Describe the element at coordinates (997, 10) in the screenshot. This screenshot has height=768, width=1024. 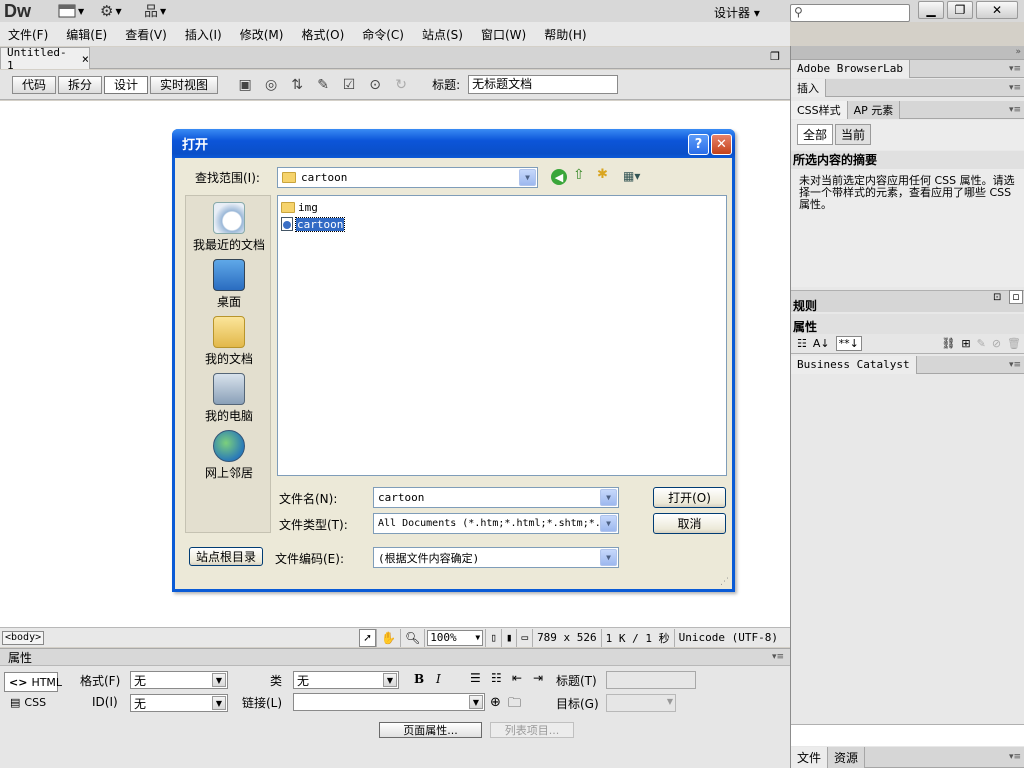
I see `close-button: ✕` at that location.